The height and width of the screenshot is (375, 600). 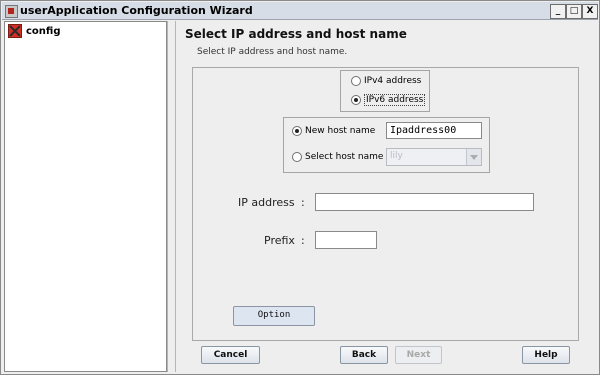 What do you see at coordinates (171, 196) in the screenshot?
I see `split-divider` at bounding box center [171, 196].